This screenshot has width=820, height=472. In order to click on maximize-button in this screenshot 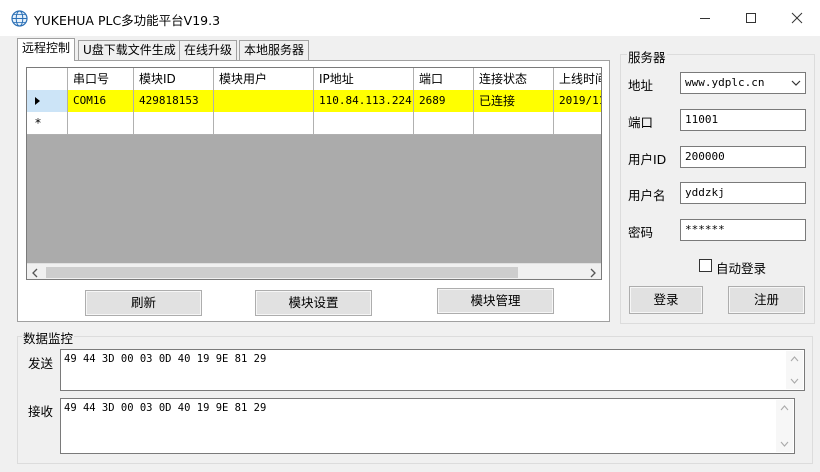, I will do `click(751, 18)`.